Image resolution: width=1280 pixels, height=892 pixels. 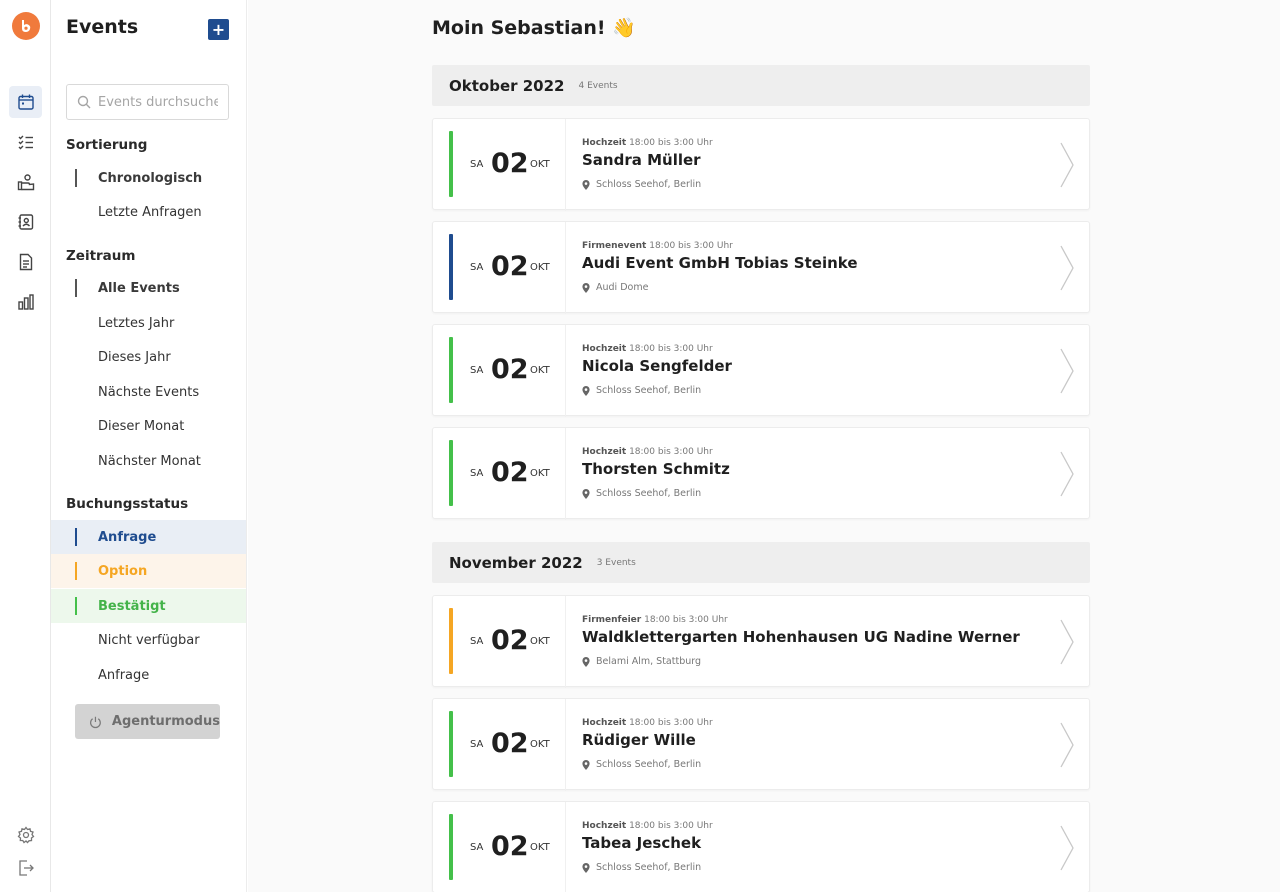 I want to click on agent-mode-button: Agenturmodus, so click(x=147, y=721).